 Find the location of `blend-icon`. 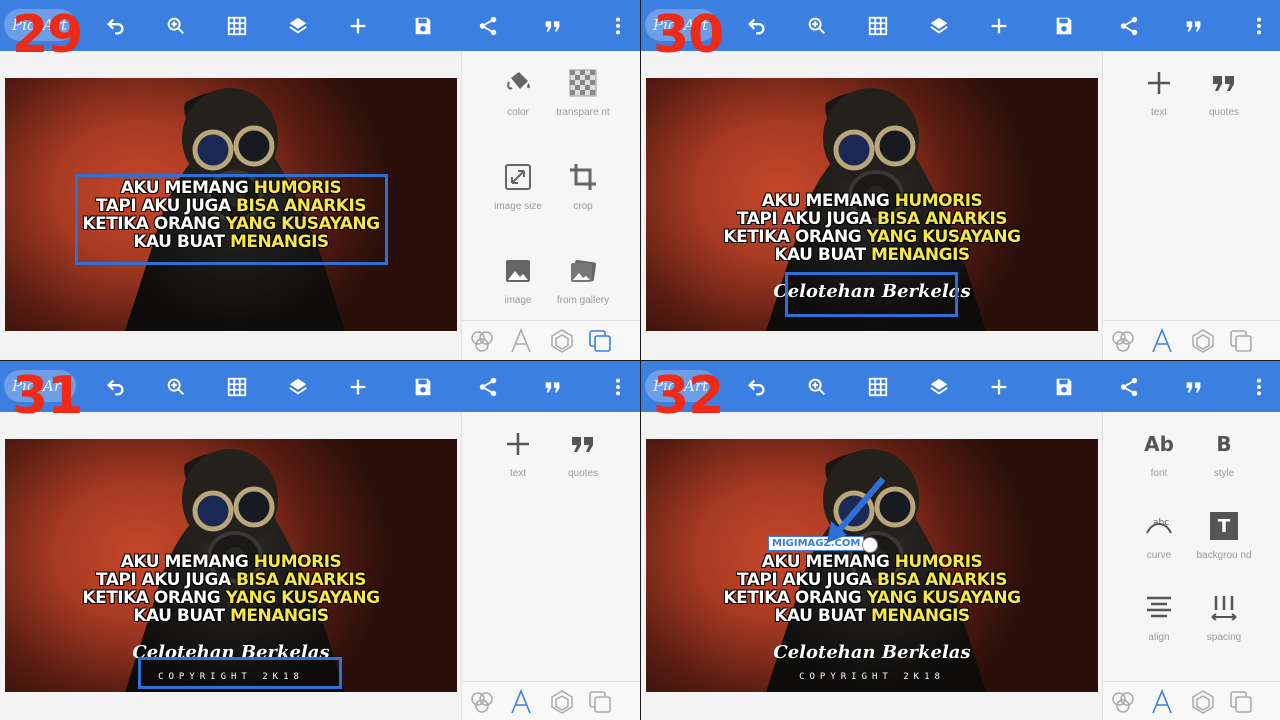

blend-icon is located at coordinates (1123, 341).